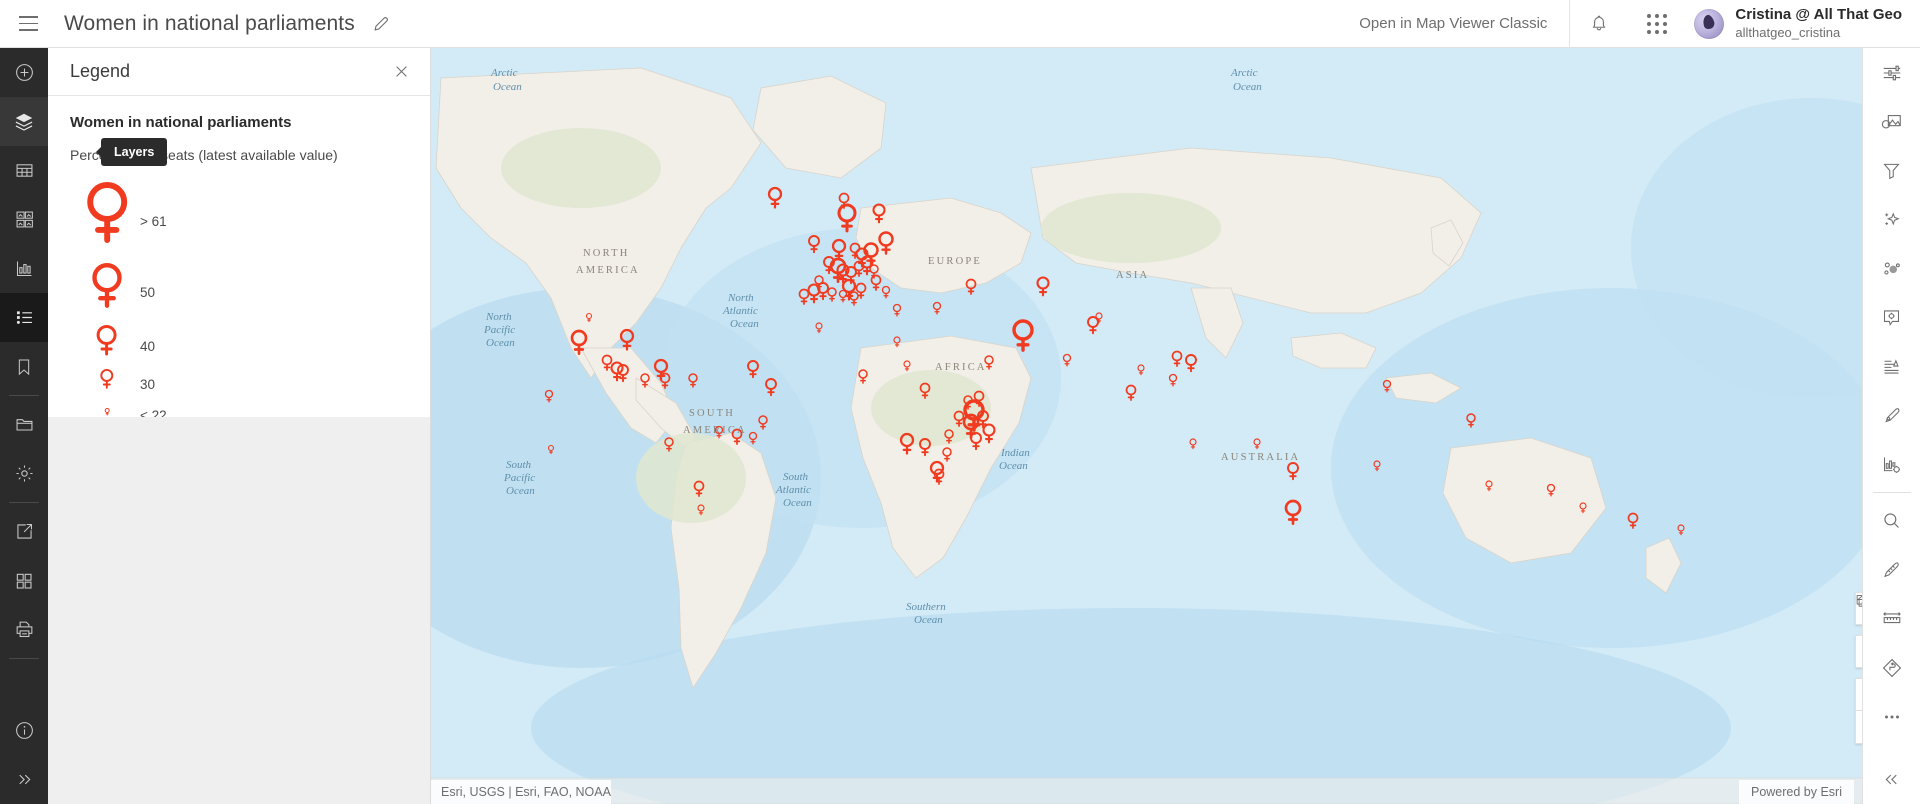 The height and width of the screenshot is (804, 1920). Describe the element at coordinates (241, 221) in the screenshot. I see `legend-row: > 61` at that location.